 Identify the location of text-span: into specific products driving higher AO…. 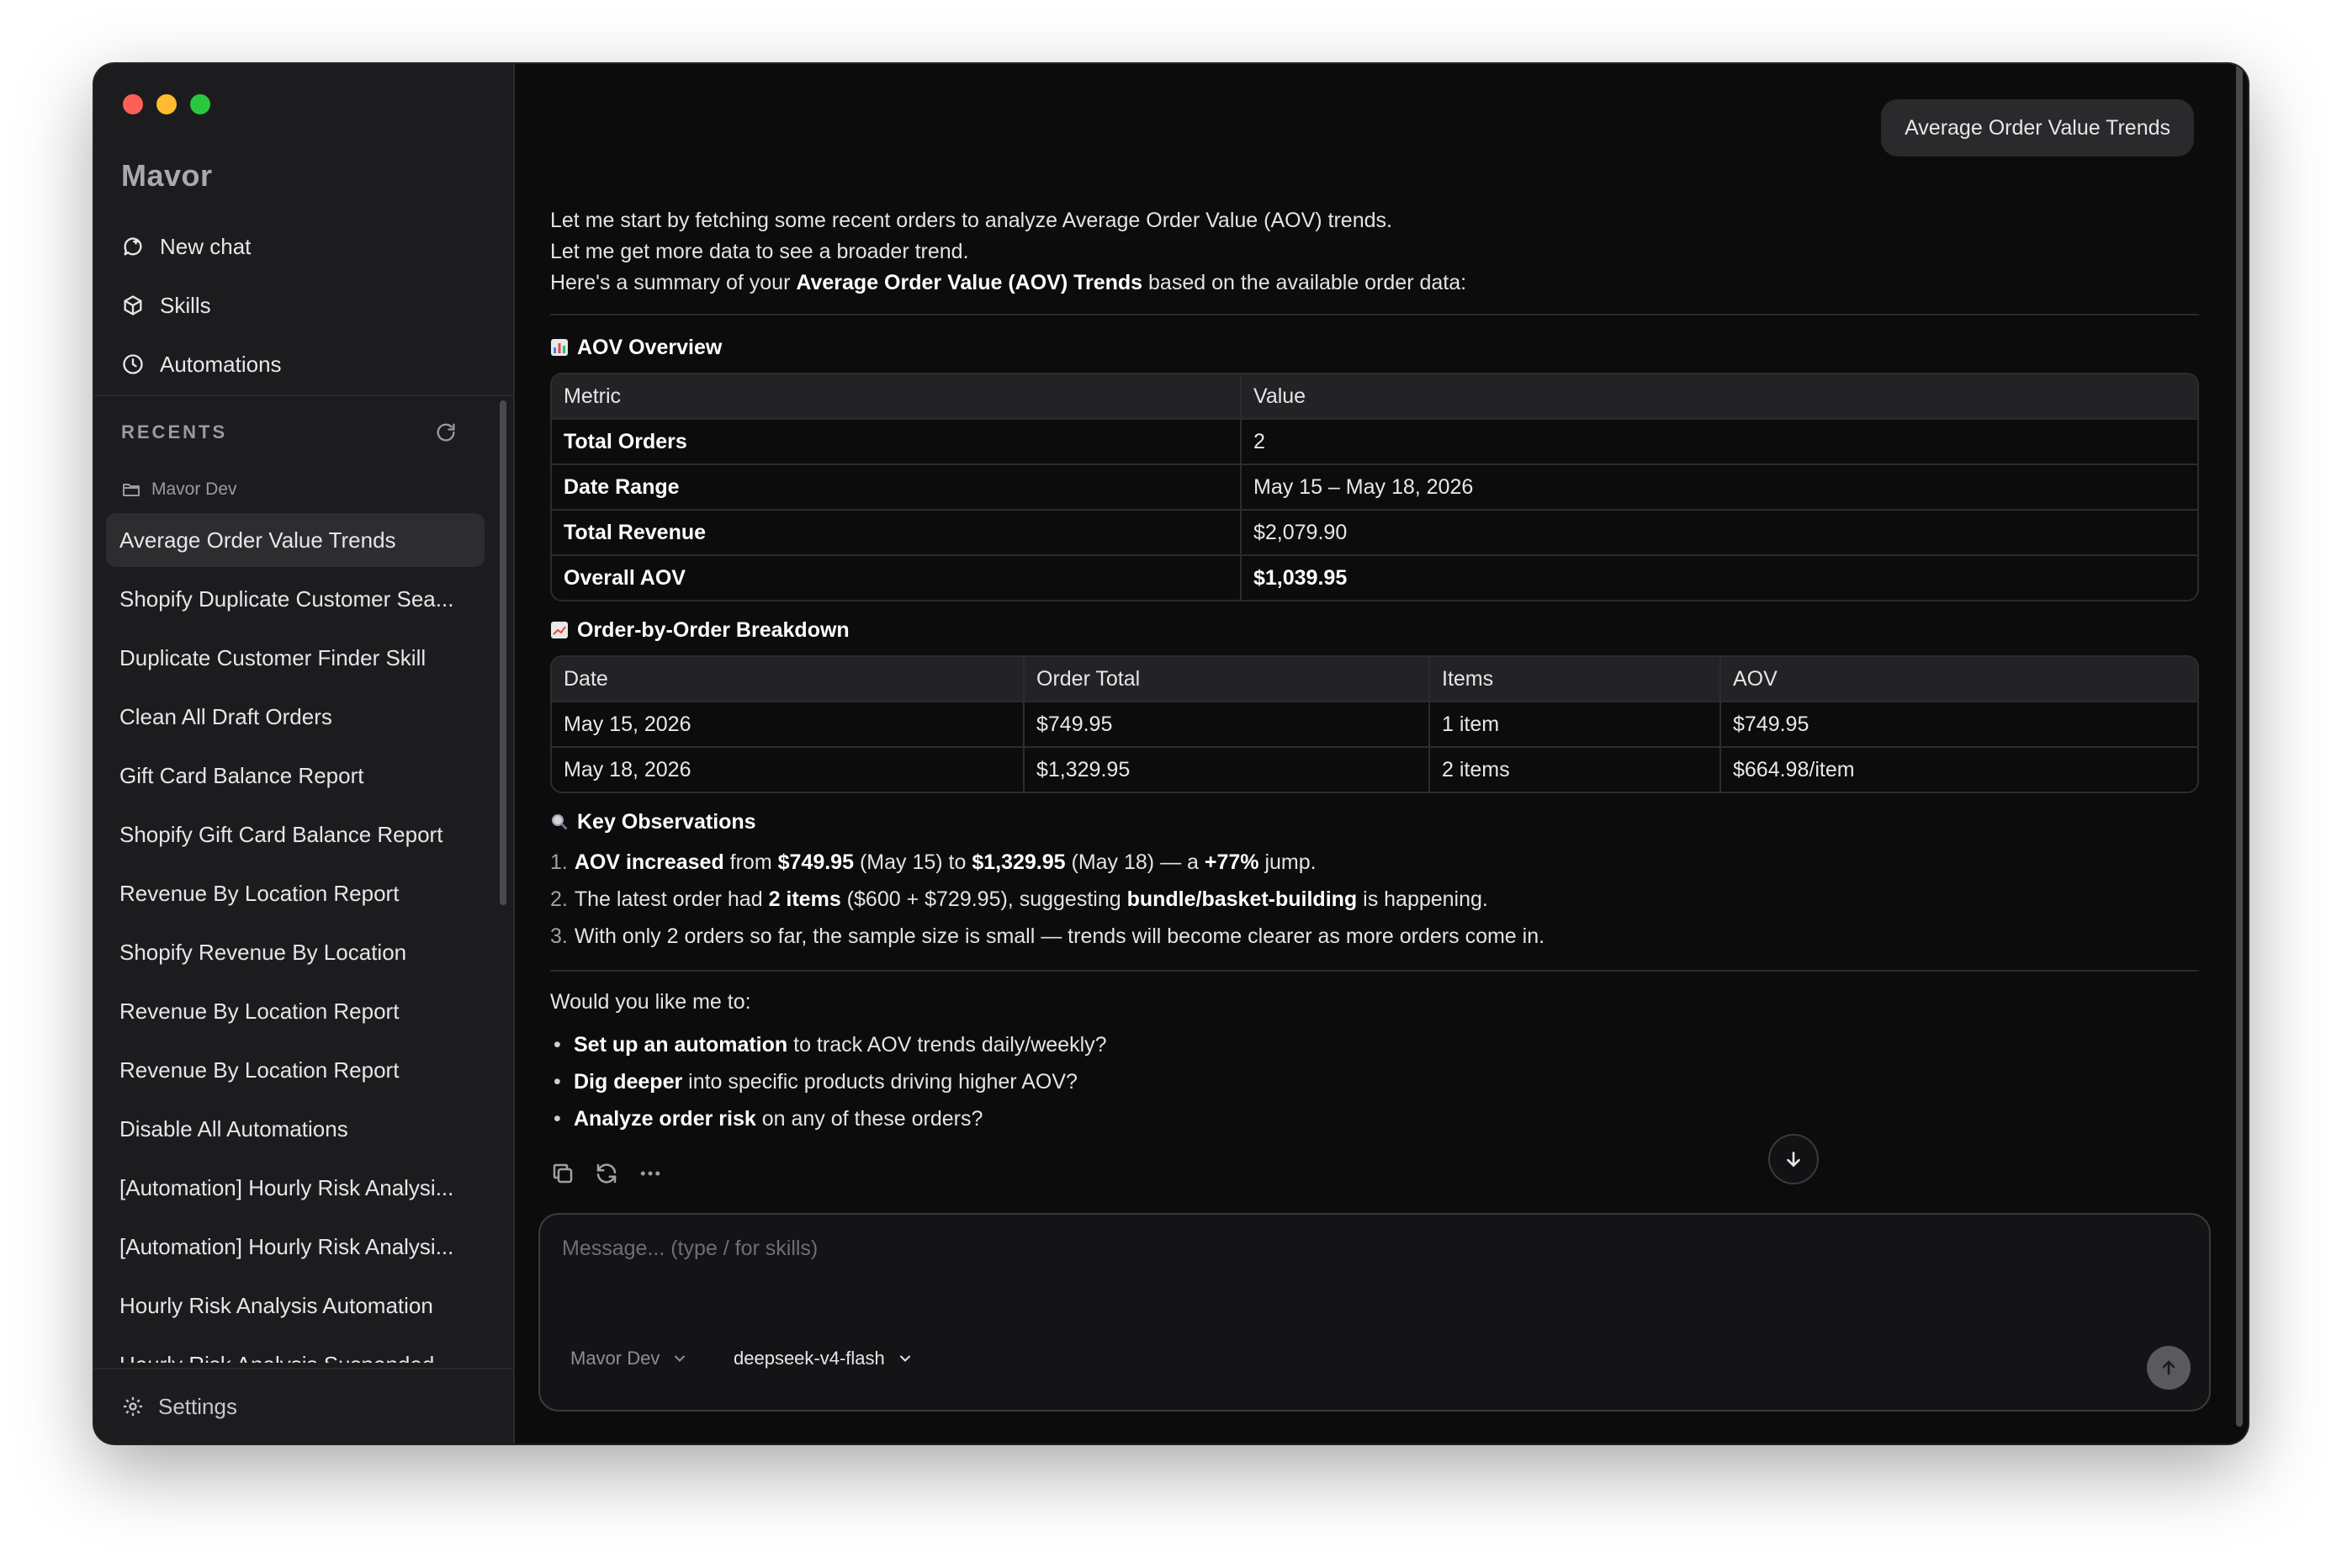
(880, 1082).